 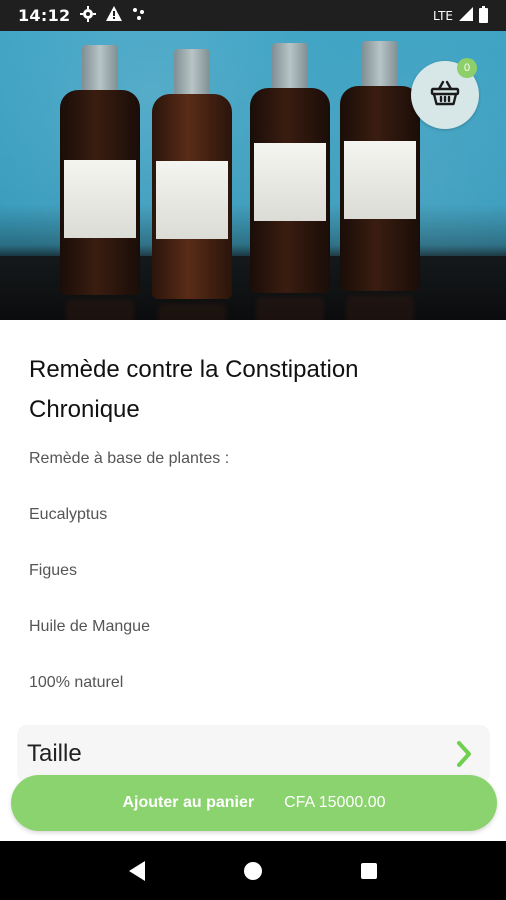 I want to click on description-line: Huile de Mangue, so click(x=89, y=626).